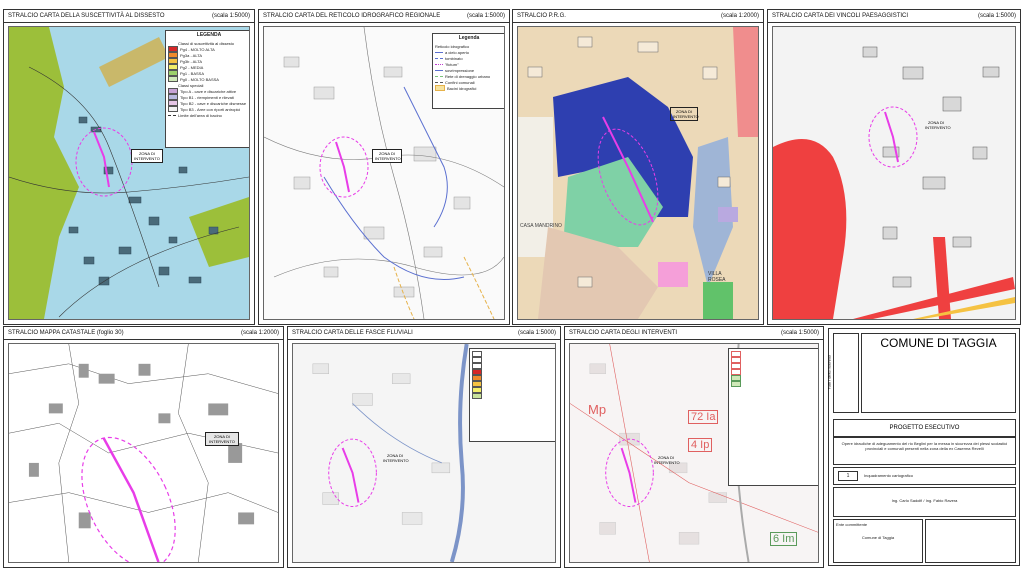 The image size is (1024, 568). I want to click on title-block-side-label: Tutti i diritti riservati, so click(829, 372).